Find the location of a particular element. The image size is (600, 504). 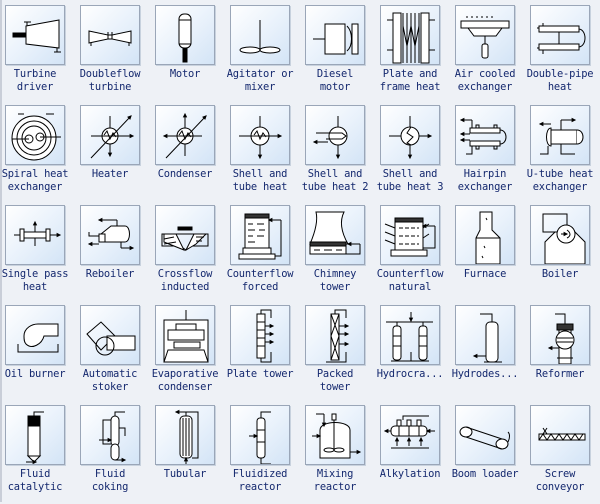

shape-label: Heater is located at coordinates (110, 174).